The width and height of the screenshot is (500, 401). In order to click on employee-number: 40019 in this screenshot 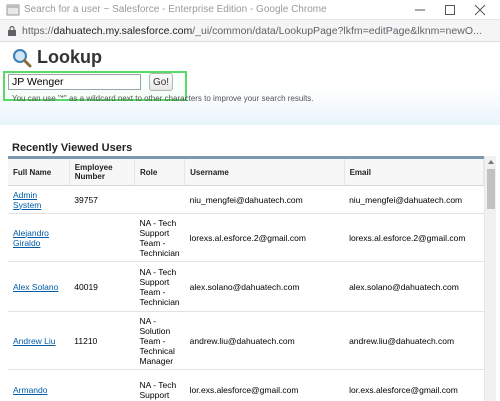, I will do `click(102, 286)`.